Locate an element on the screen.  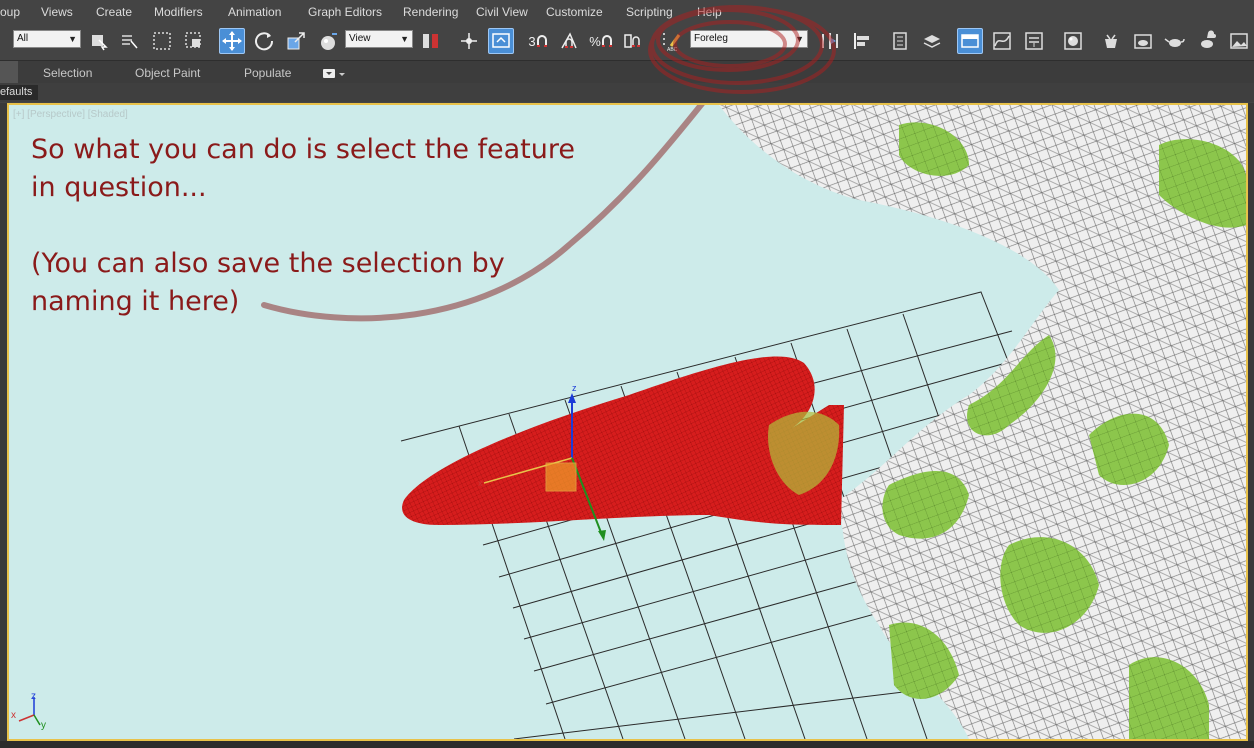
snaps-toggle-button: 3 is located at coordinates (538, 41).